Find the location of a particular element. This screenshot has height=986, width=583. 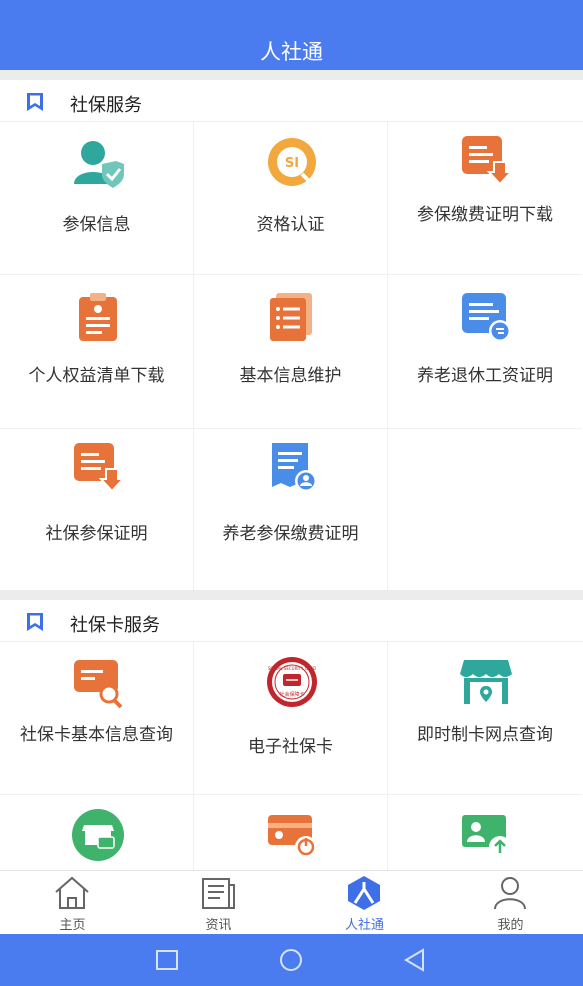

section-title: 社保服务 is located at coordinates (106, 105).